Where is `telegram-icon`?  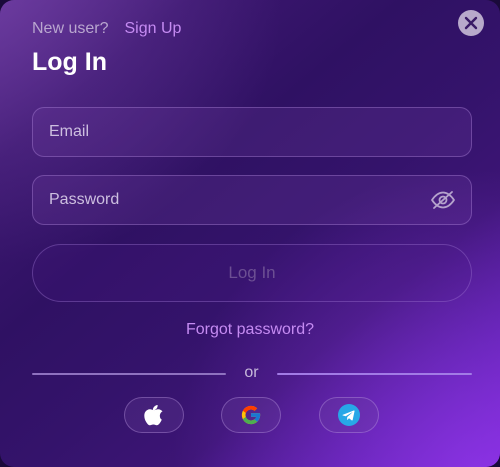
telegram-icon is located at coordinates (349, 415).